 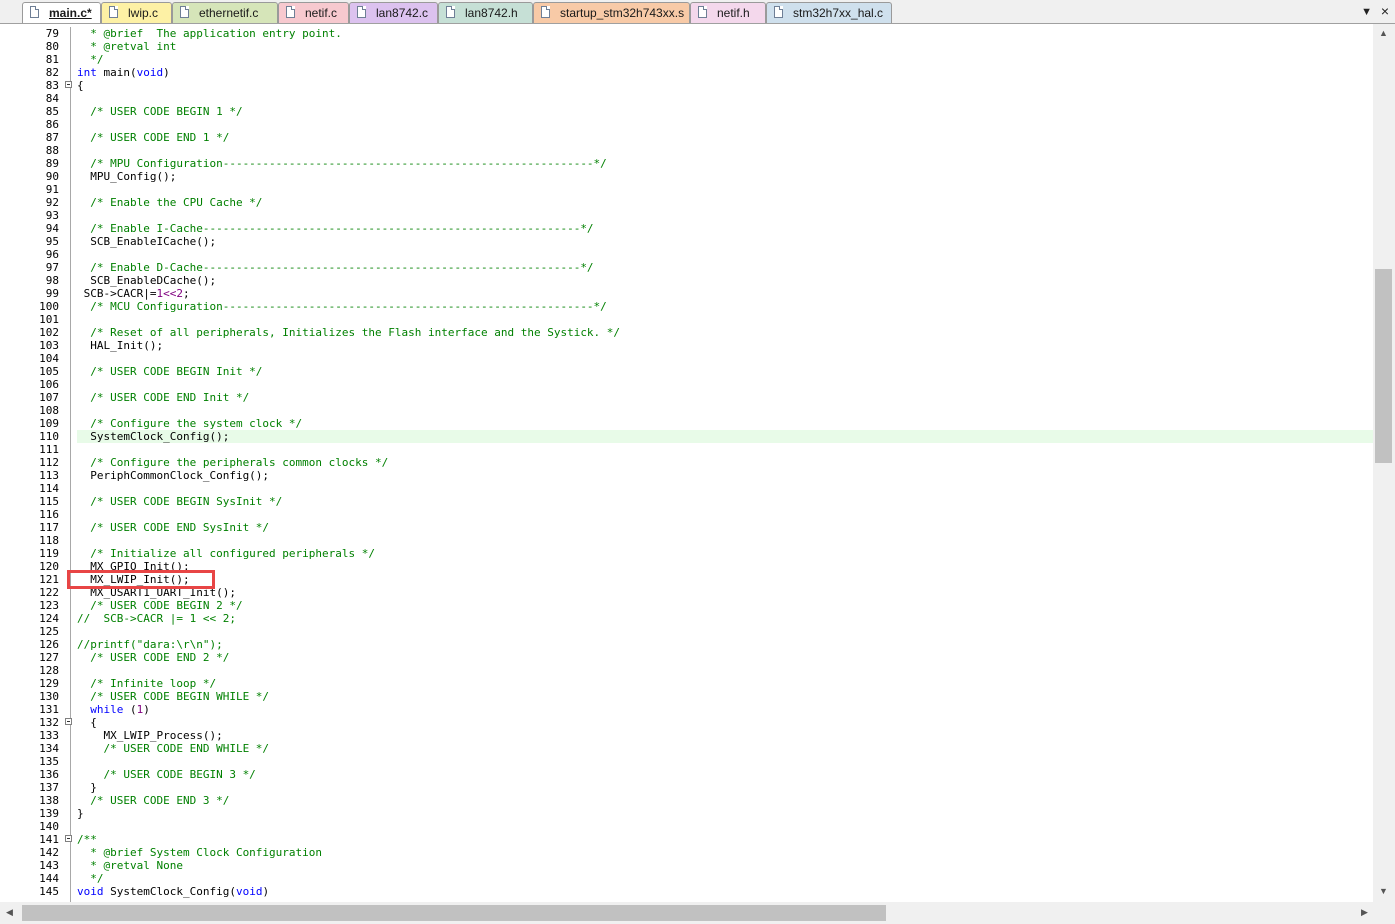 What do you see at coordinates (686, 137) in the screenshot?
I see `code-line: 87 /* USER CODE END 1 */` at bounding box center [686, 137].